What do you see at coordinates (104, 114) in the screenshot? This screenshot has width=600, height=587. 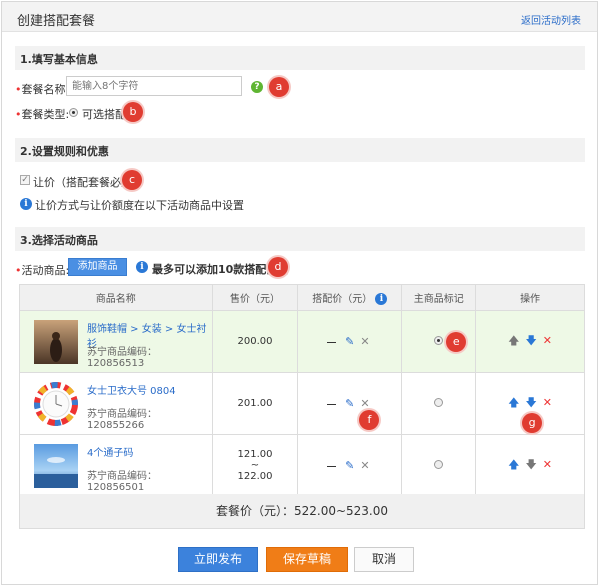 I see `package-type-value: 可选搭配` at bounding box center [104, 114].